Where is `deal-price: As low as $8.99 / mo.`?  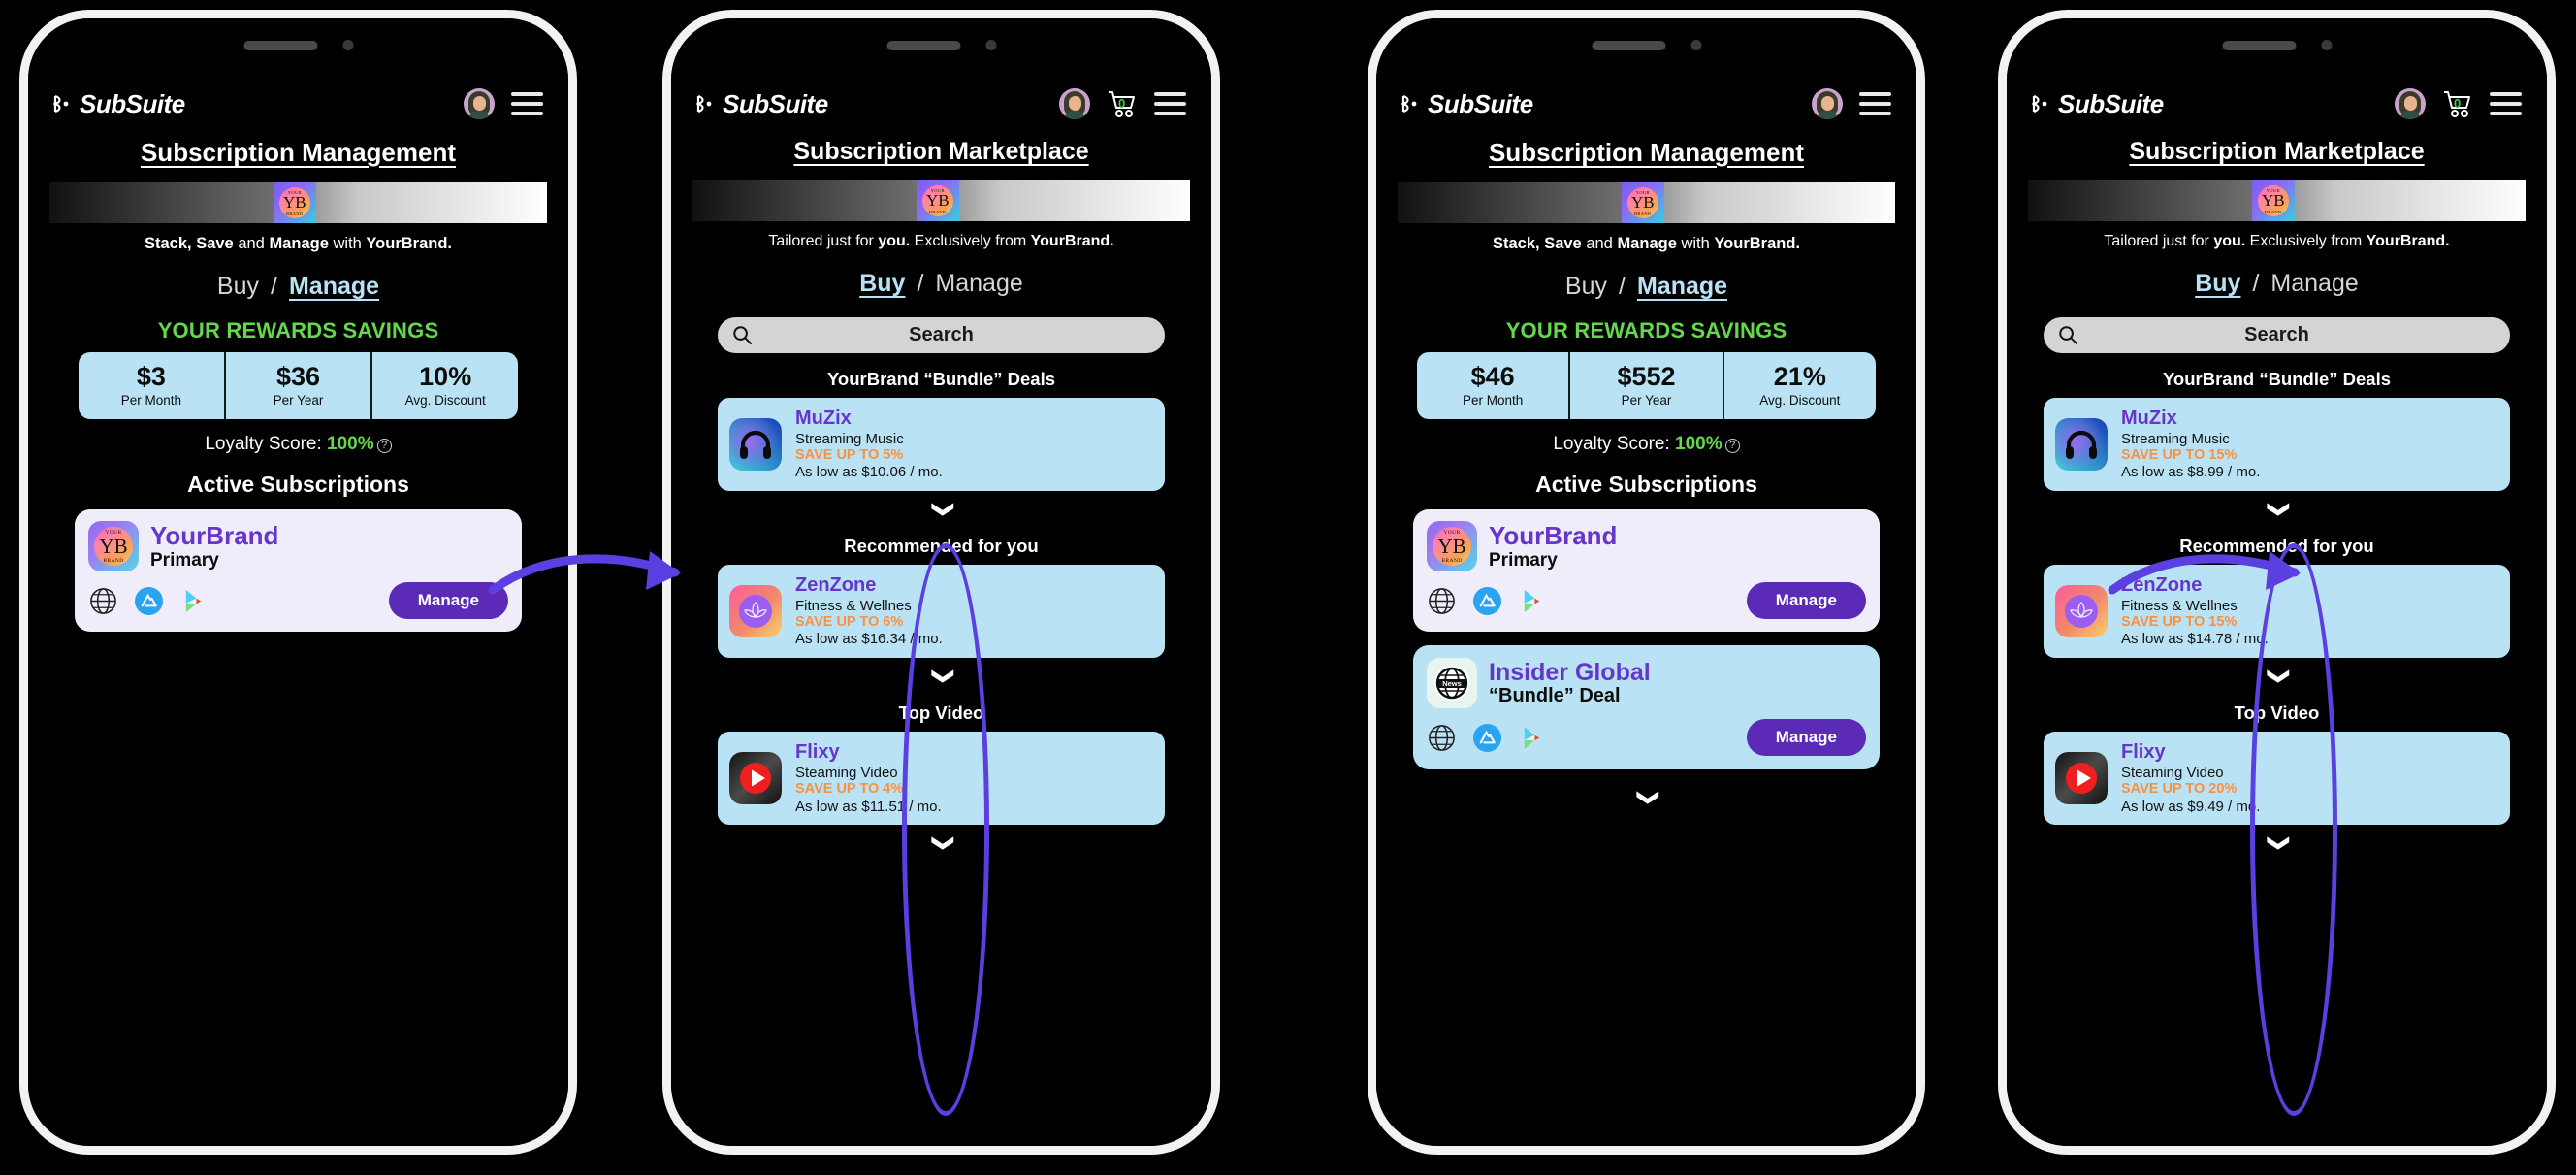 deal-price: As low as $8.99 / mo. is located at coordinates (2191, 473).